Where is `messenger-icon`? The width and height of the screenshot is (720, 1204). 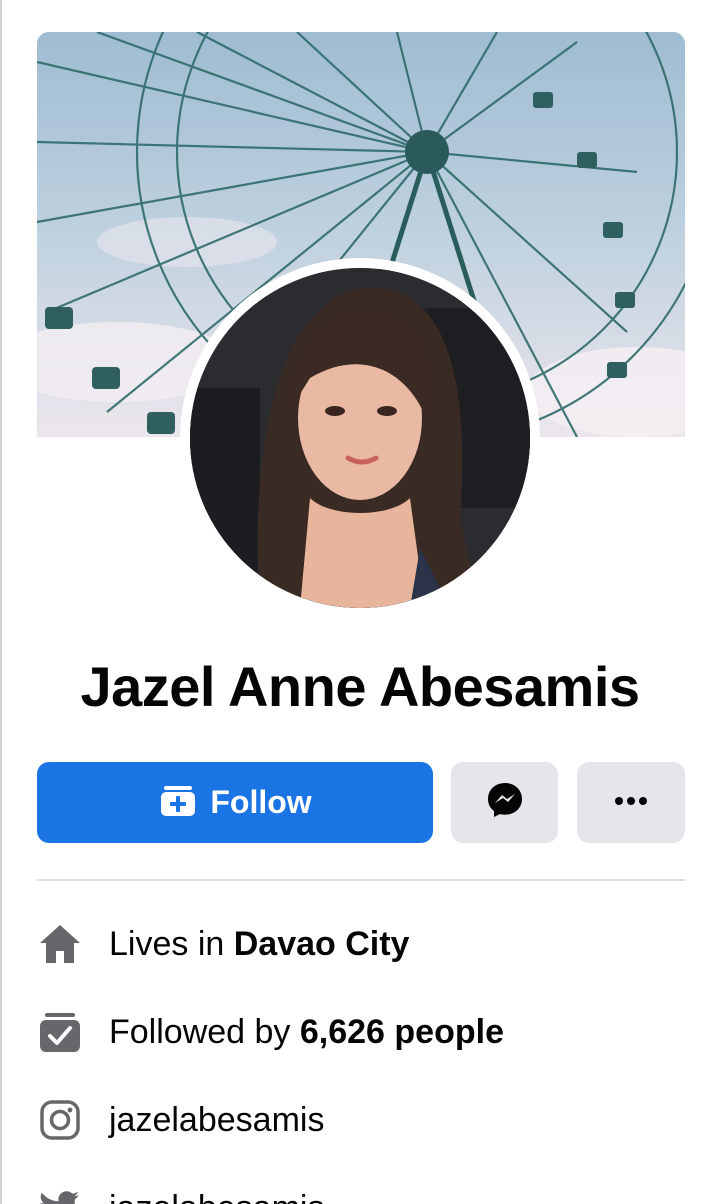 messenger-icon is located at coordinates (505, 802).